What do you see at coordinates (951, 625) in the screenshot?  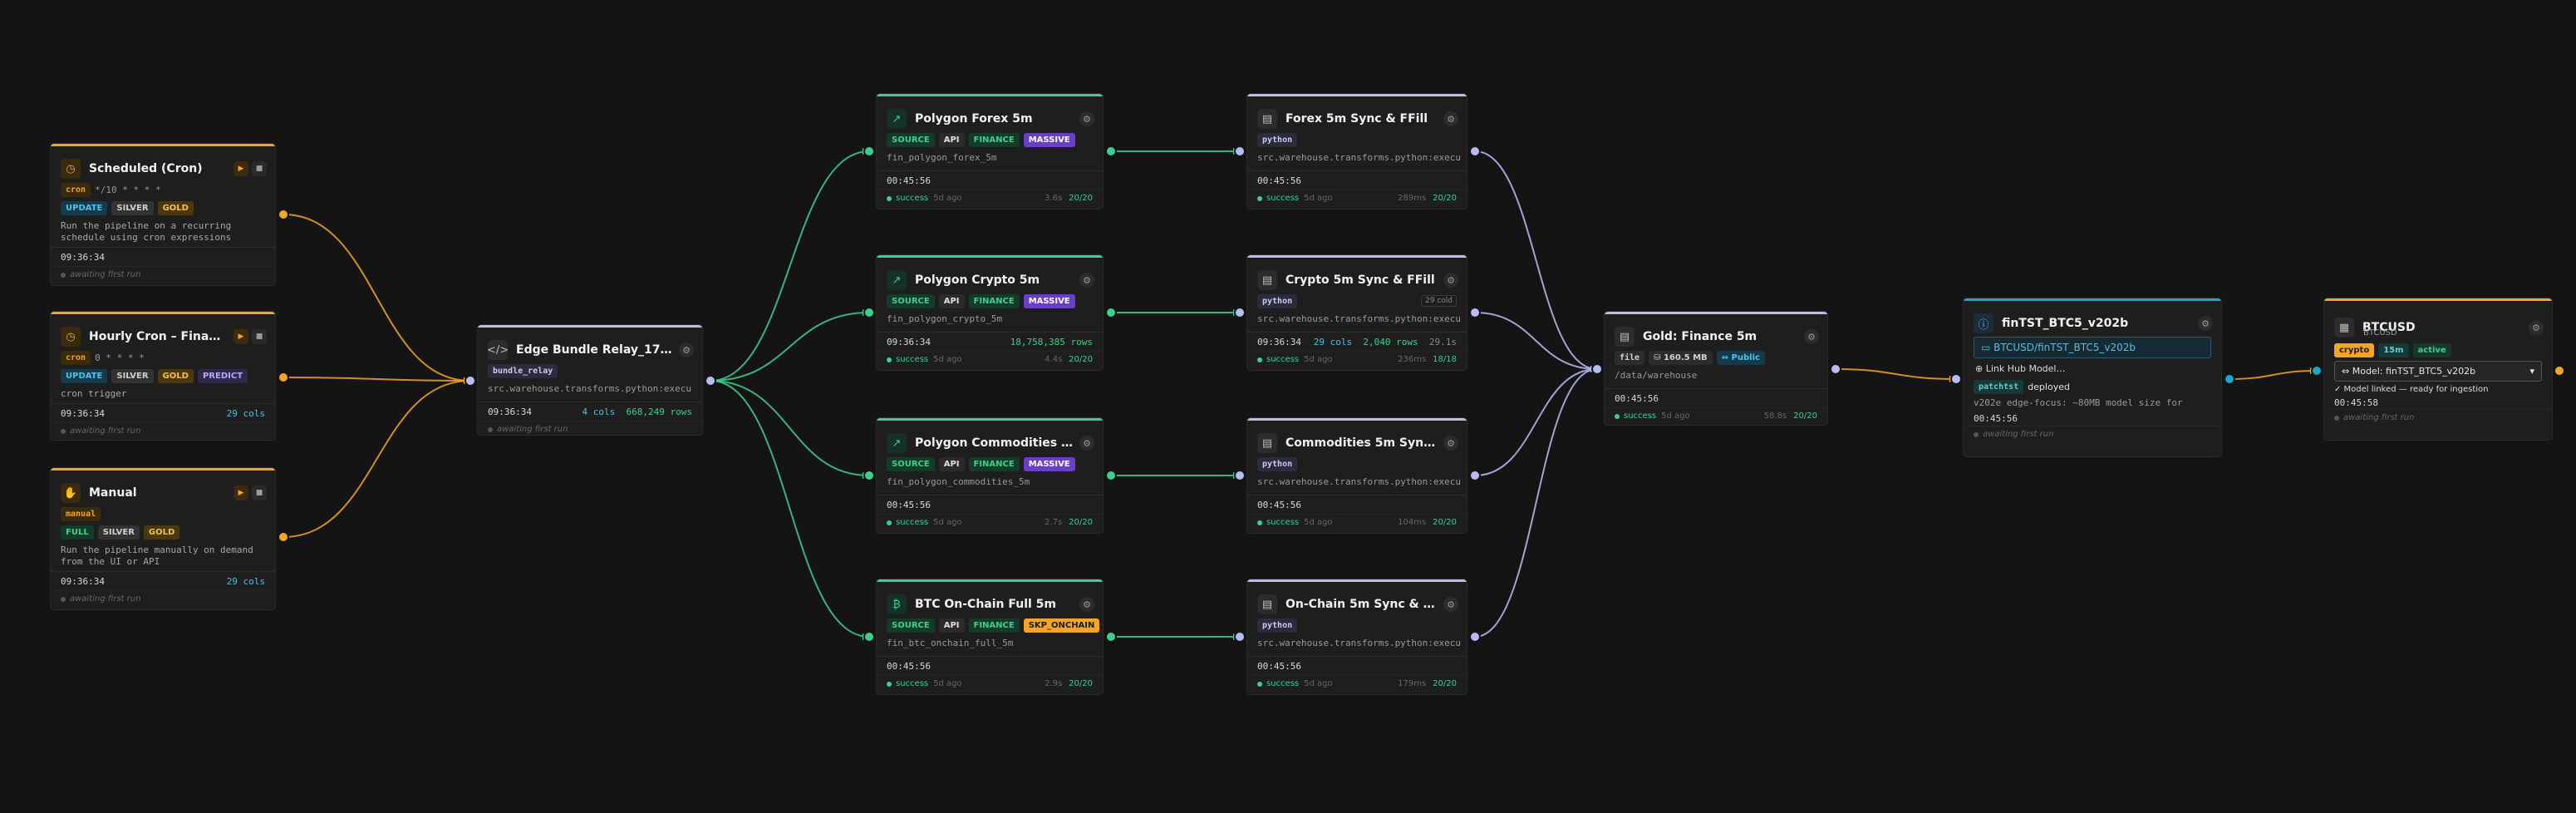 I see `tag-badge: API` at bounding box center [951, 625].